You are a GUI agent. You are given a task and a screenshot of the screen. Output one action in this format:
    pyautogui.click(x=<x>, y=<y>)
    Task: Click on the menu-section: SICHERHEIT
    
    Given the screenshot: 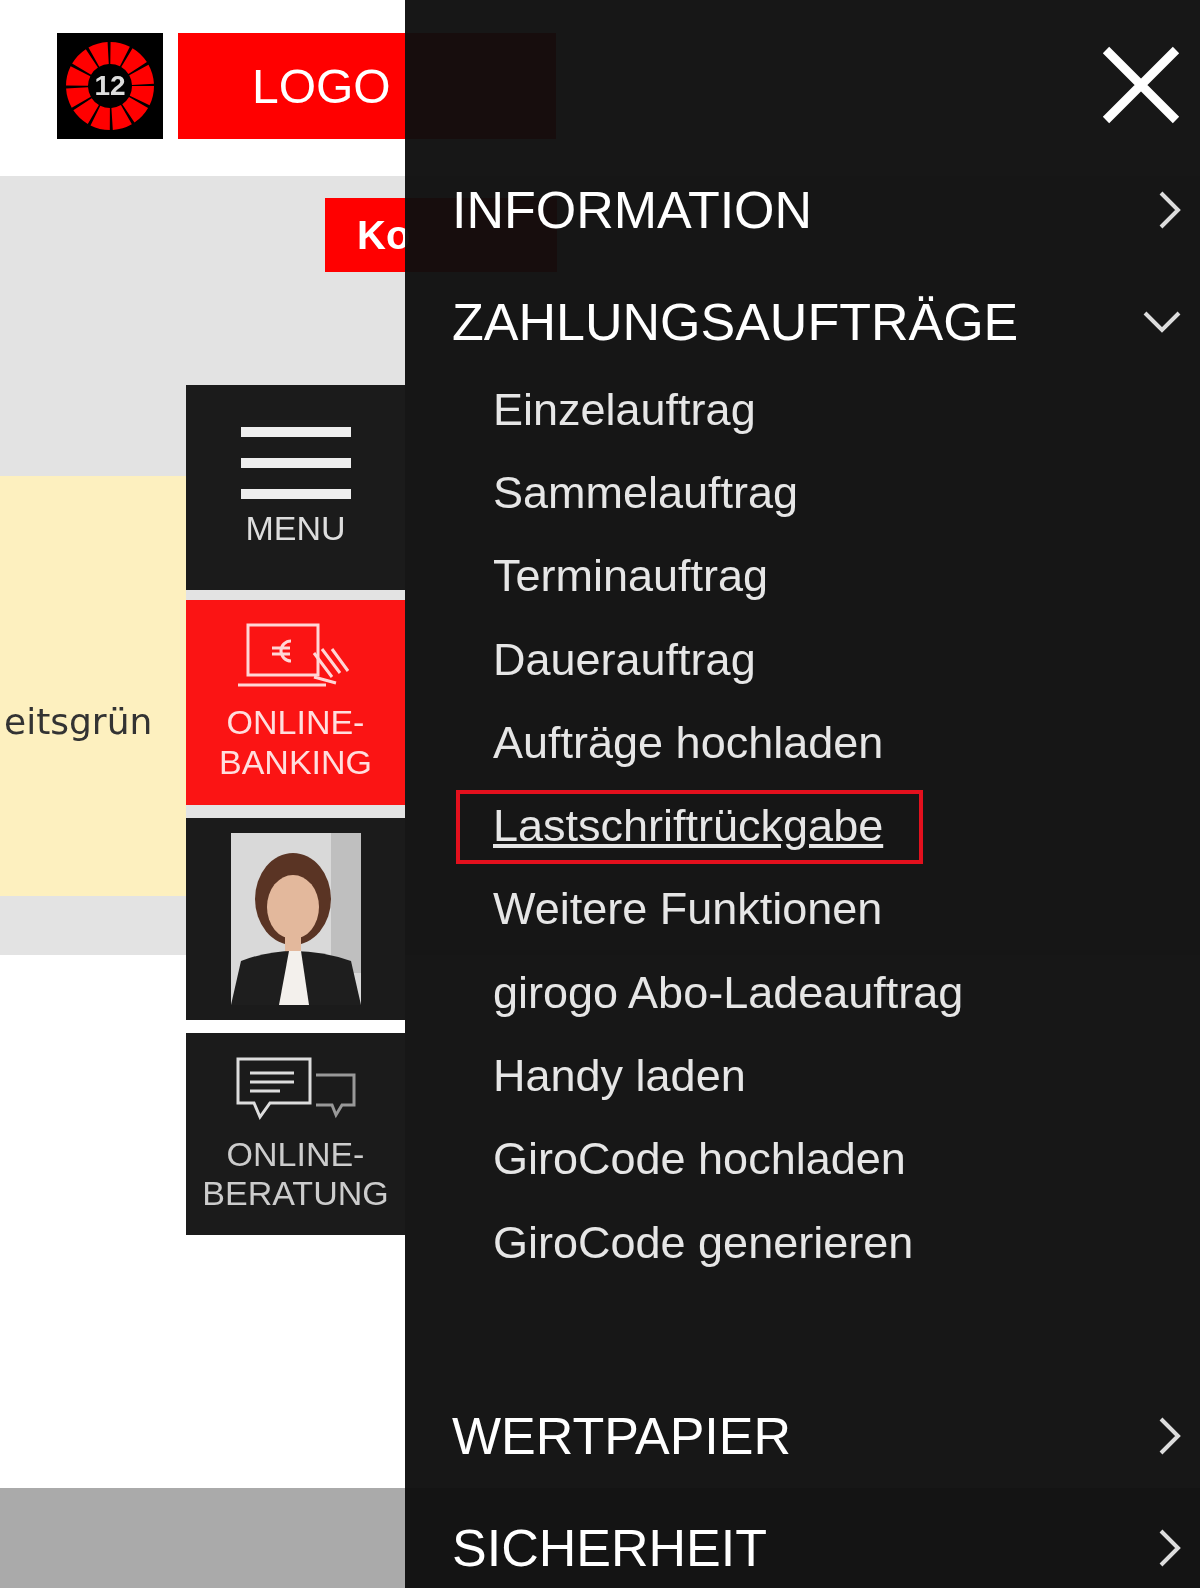 What is the action you would take?
    pyautogui.click(x=802, y=1540)
    